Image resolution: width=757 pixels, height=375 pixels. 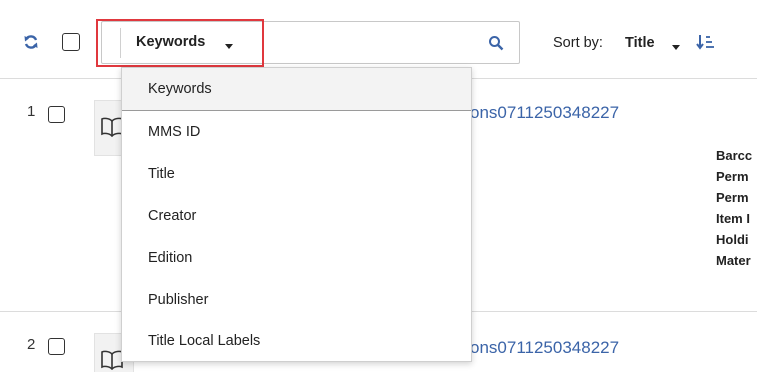 I want to click on menu-item-label: Keywords, so click(x=180, y=89).